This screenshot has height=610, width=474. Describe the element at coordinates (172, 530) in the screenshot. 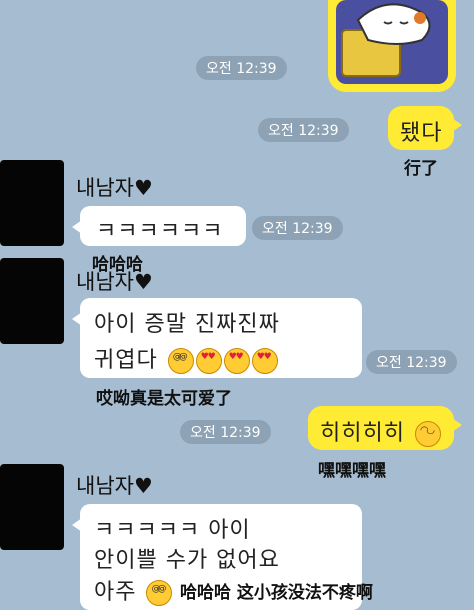

I see `message-text-line: ㅋㅋㅋㅋㅋ 아이` at that location.